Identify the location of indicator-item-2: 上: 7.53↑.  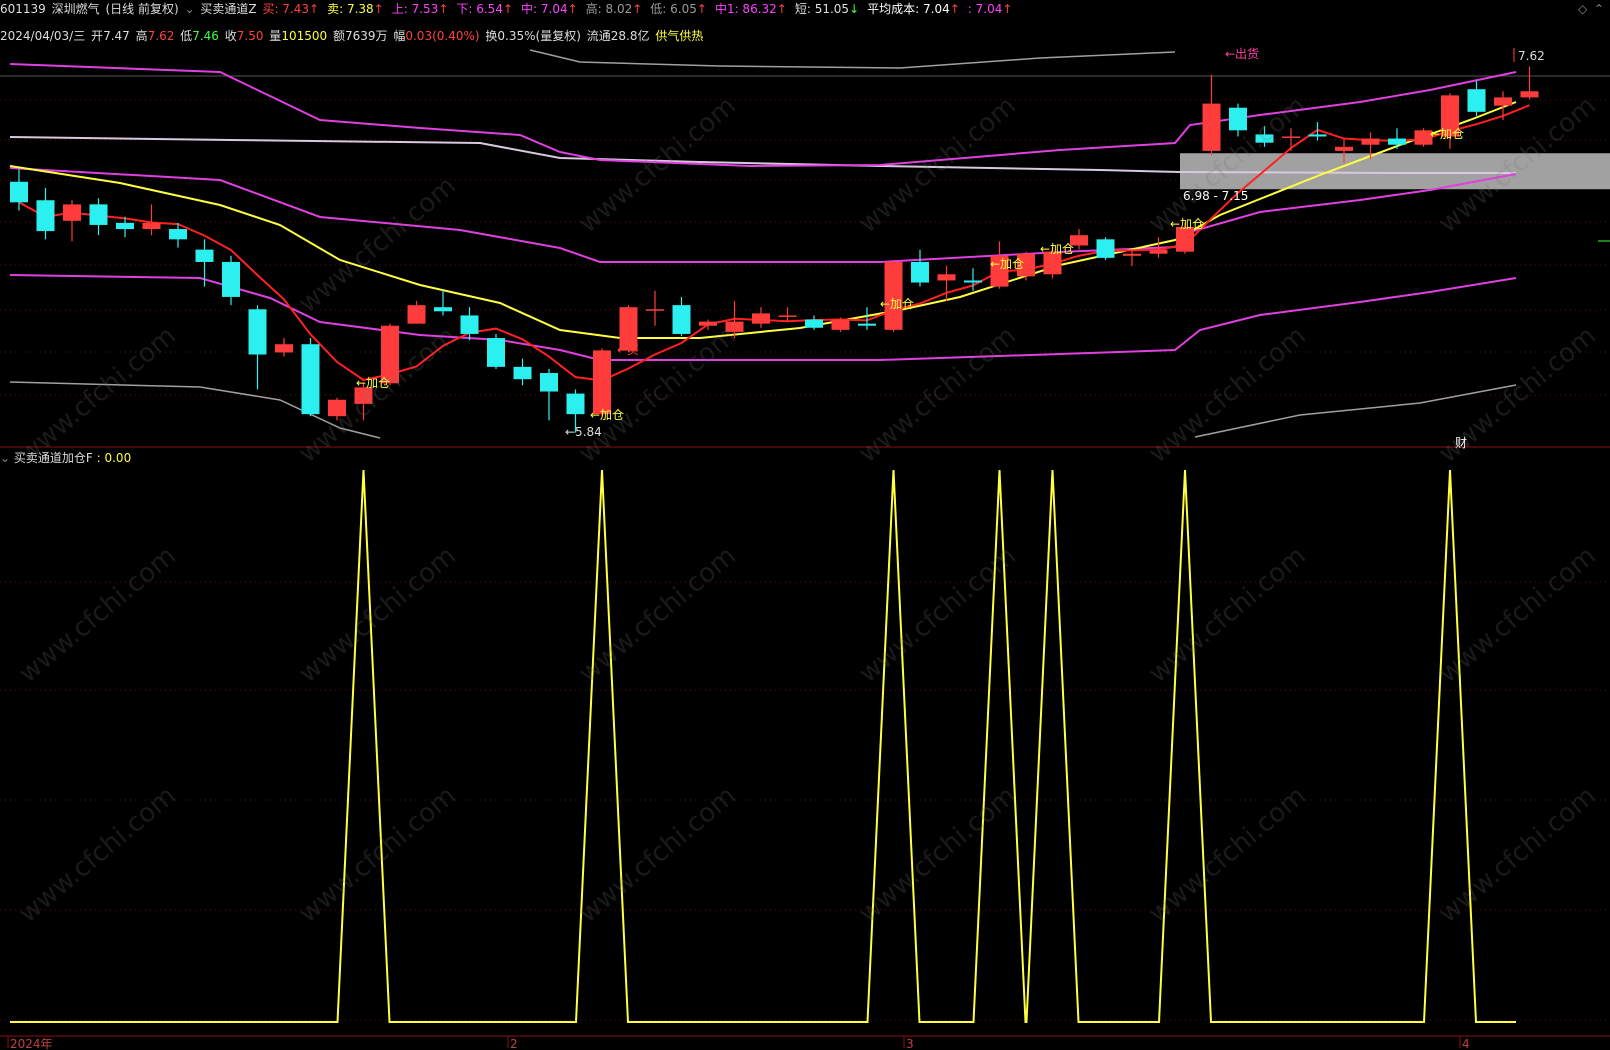
(420, 9).